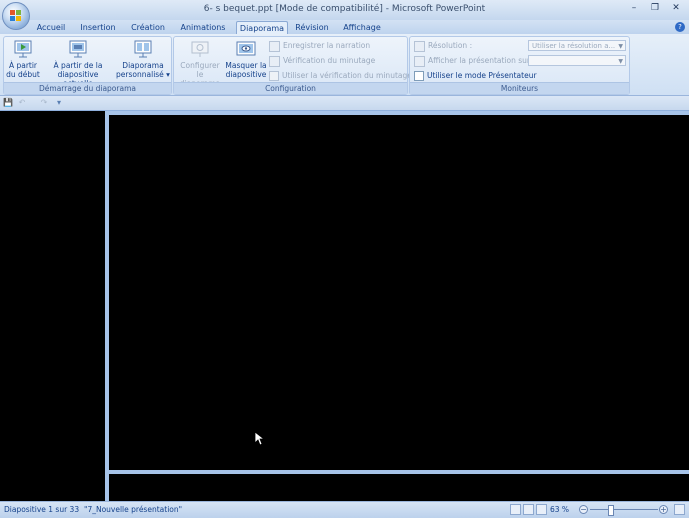  I want to click on tab-revision: Révision, so click(312, 27).